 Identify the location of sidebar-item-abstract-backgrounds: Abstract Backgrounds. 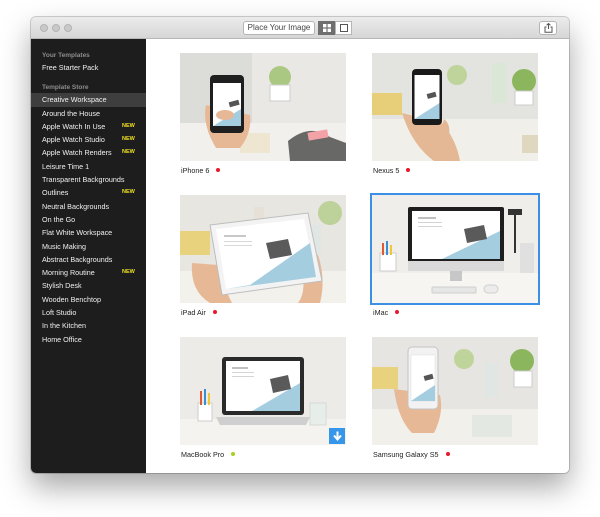
(88, 259).